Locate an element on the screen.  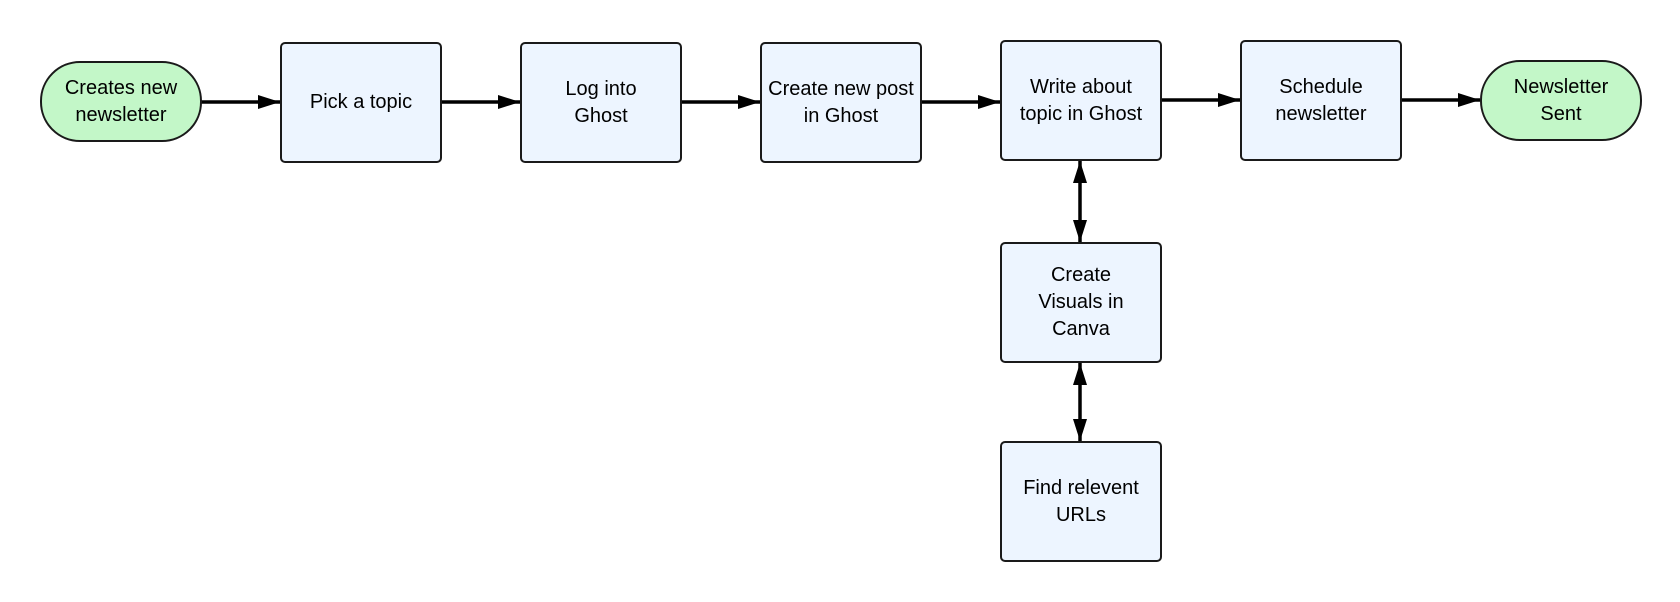
schedule-label: Schedule newsletter is located at coordinates (1321, 100).